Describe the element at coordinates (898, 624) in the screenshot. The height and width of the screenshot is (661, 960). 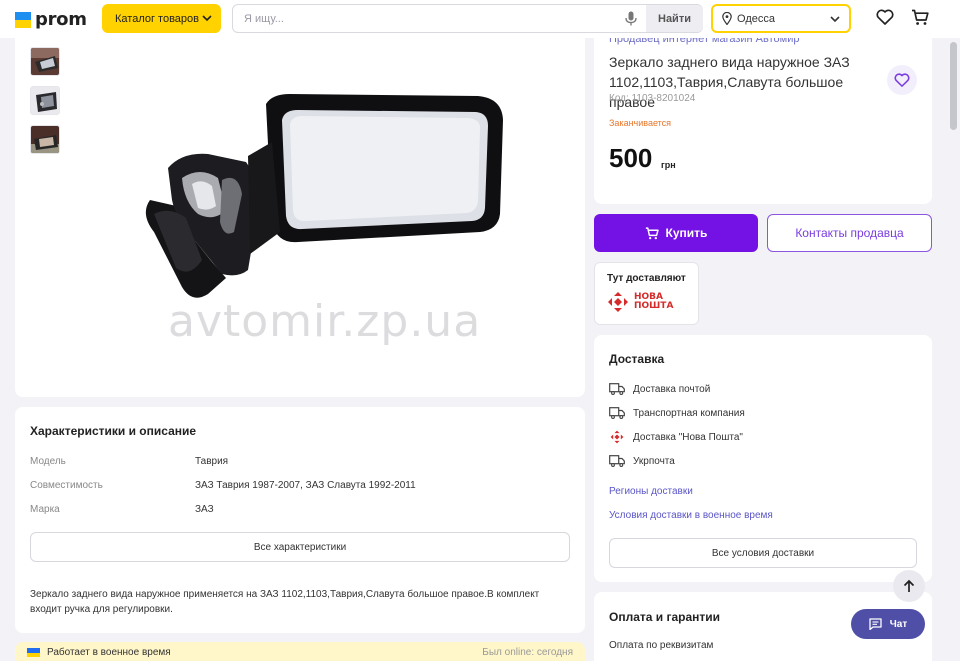
I see `chat-label: Чат` at that location.